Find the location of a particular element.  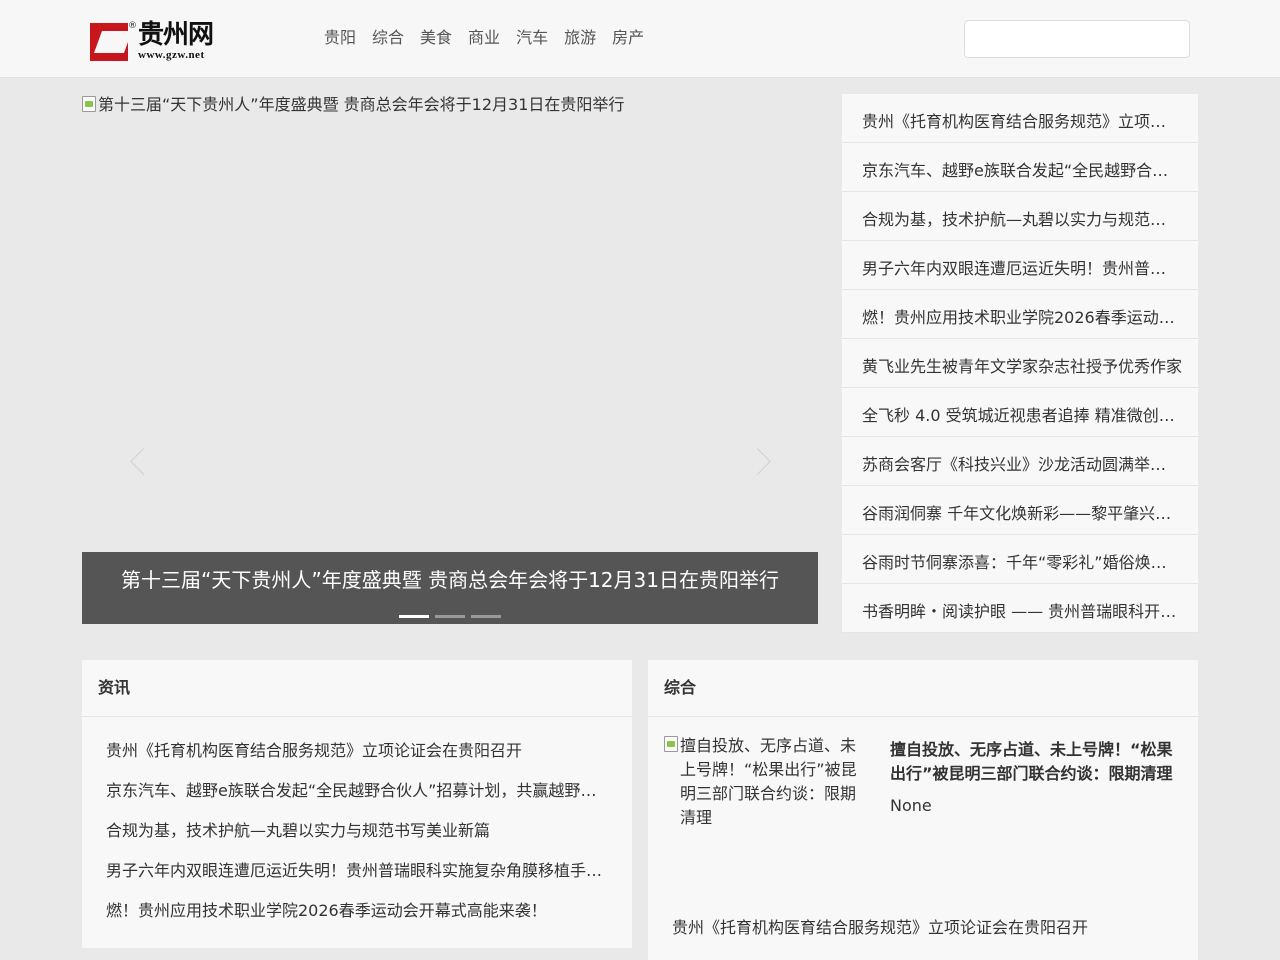

news-item: 燃！贵州应用技术职业学院2026春季运动会开幕式高能来袭！ is located at coordinates (357, 919).